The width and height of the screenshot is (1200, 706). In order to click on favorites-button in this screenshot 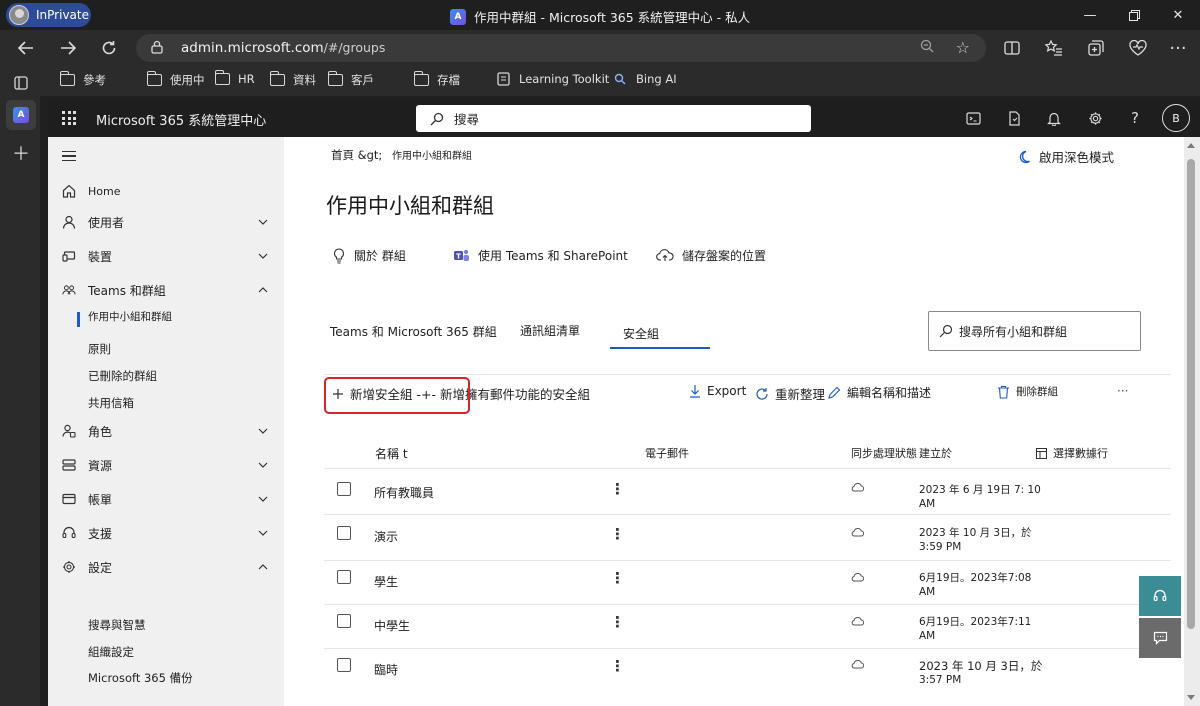, I will do `click(1054, 48)`.